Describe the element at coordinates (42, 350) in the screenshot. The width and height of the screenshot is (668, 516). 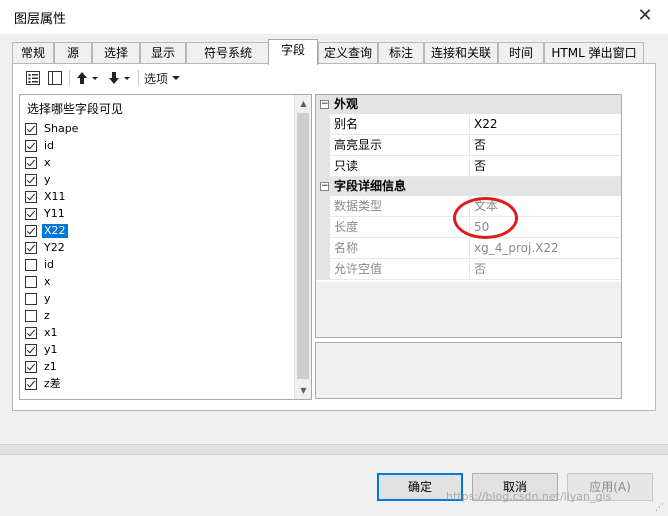
I see `list-item: y1` at that location.